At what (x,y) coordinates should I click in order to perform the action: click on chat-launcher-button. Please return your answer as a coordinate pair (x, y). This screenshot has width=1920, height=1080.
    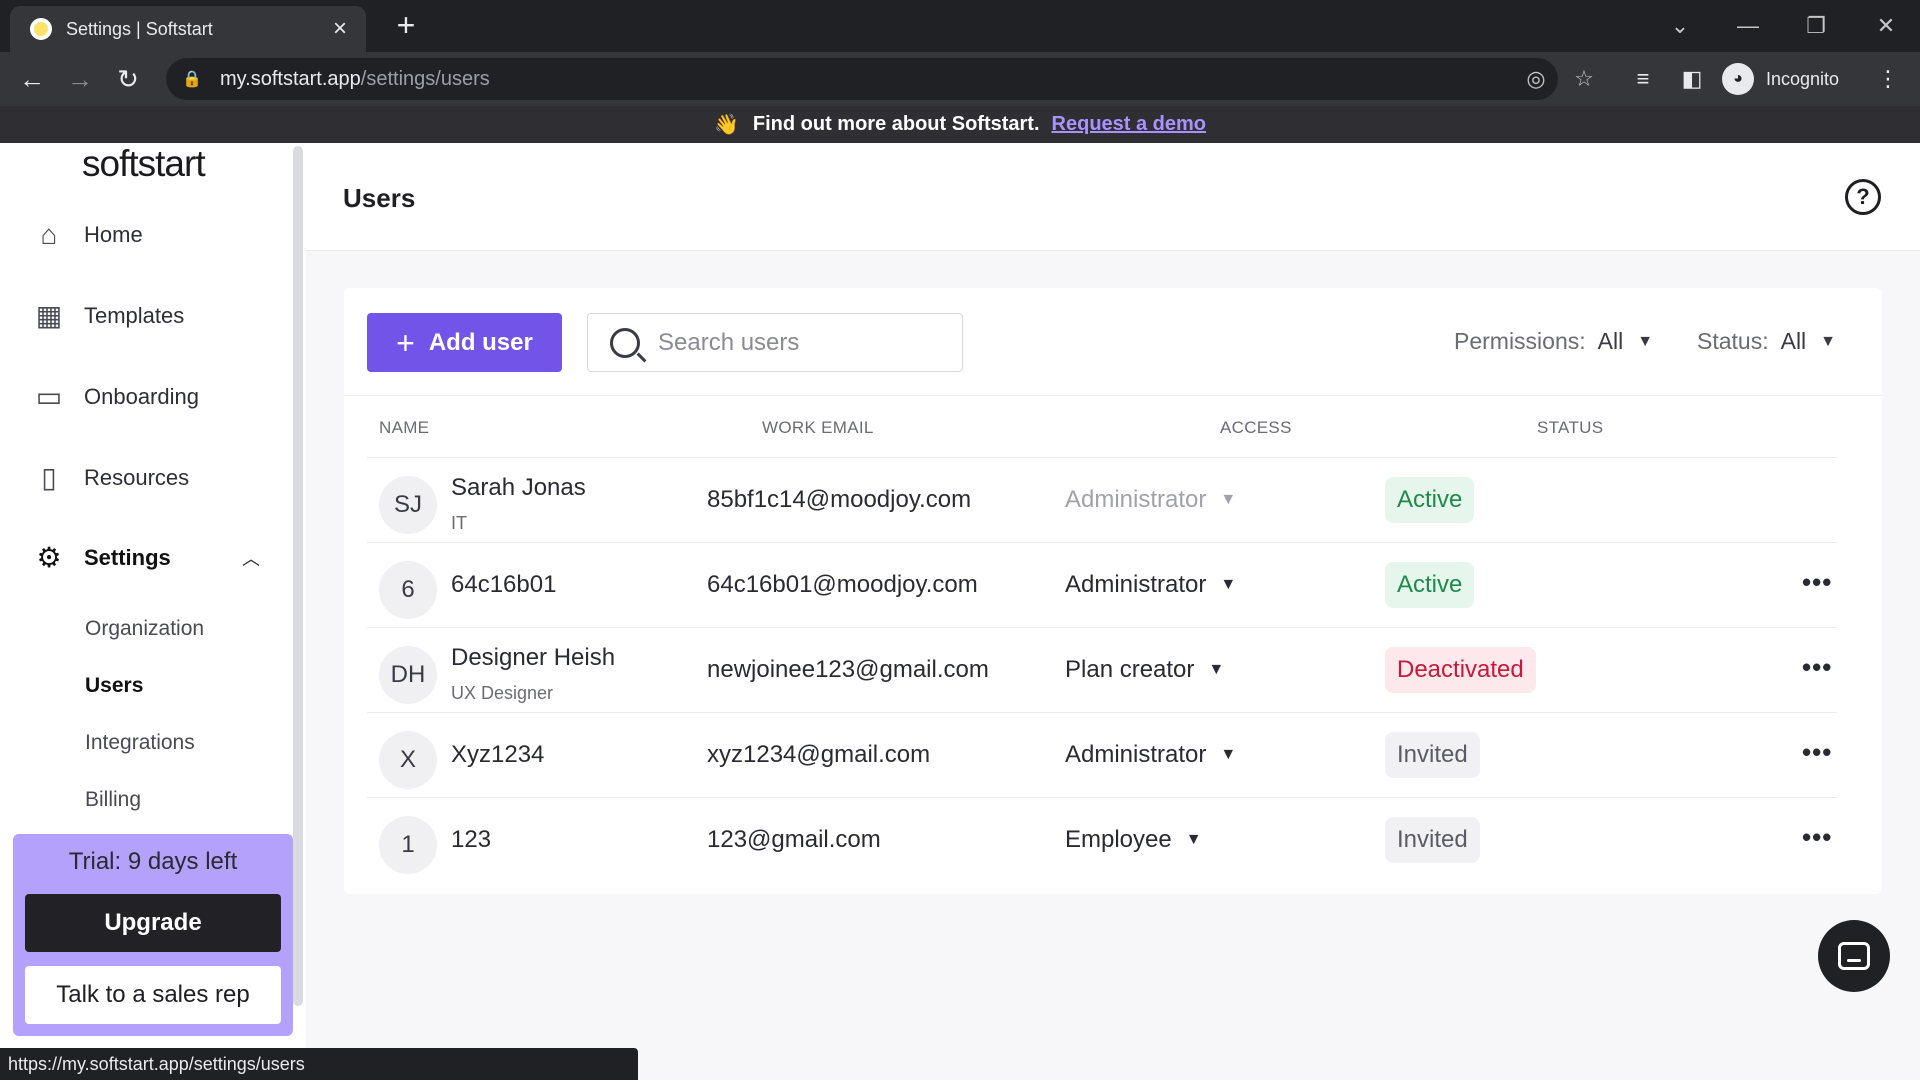
    Looking at the image, I should click on (1854, 956).